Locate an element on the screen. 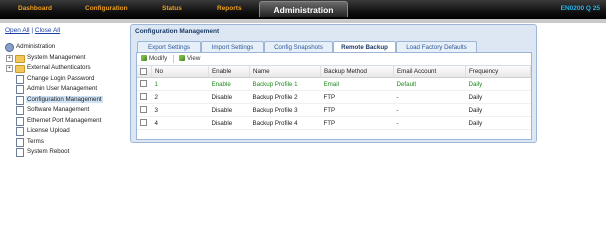 This screenshot has height=244, width=606. tab-import-settings: Import Settings is located at coordinates (232, 46).